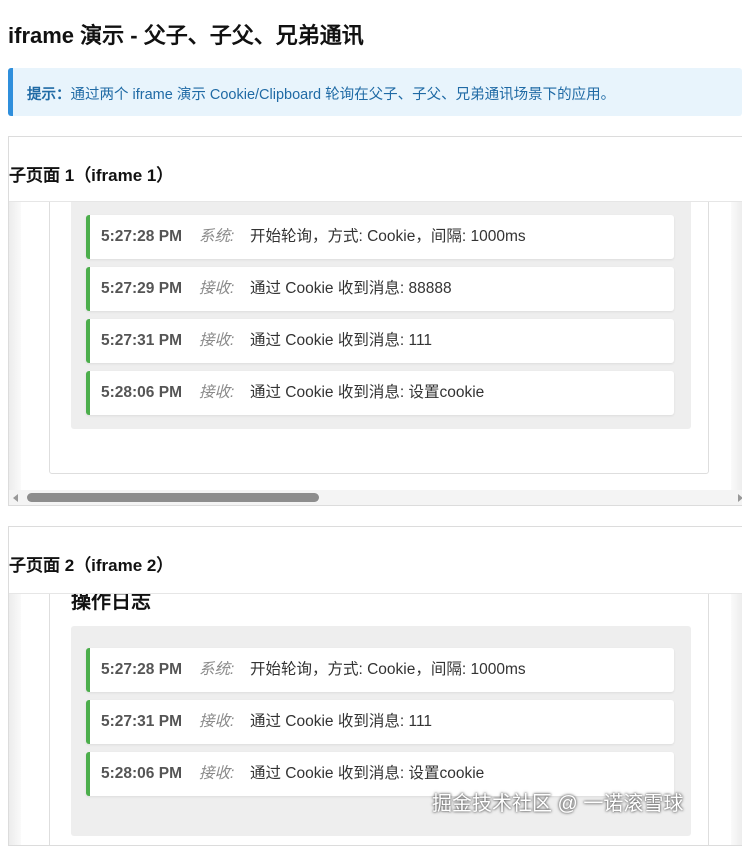 Image resolution: width=742 pixels, height=846 pixels. I want to click on log-entry: 5:28:06 PM 接收: 通过 Cookie 收到消息: 设置cookie, so click(380, 393).